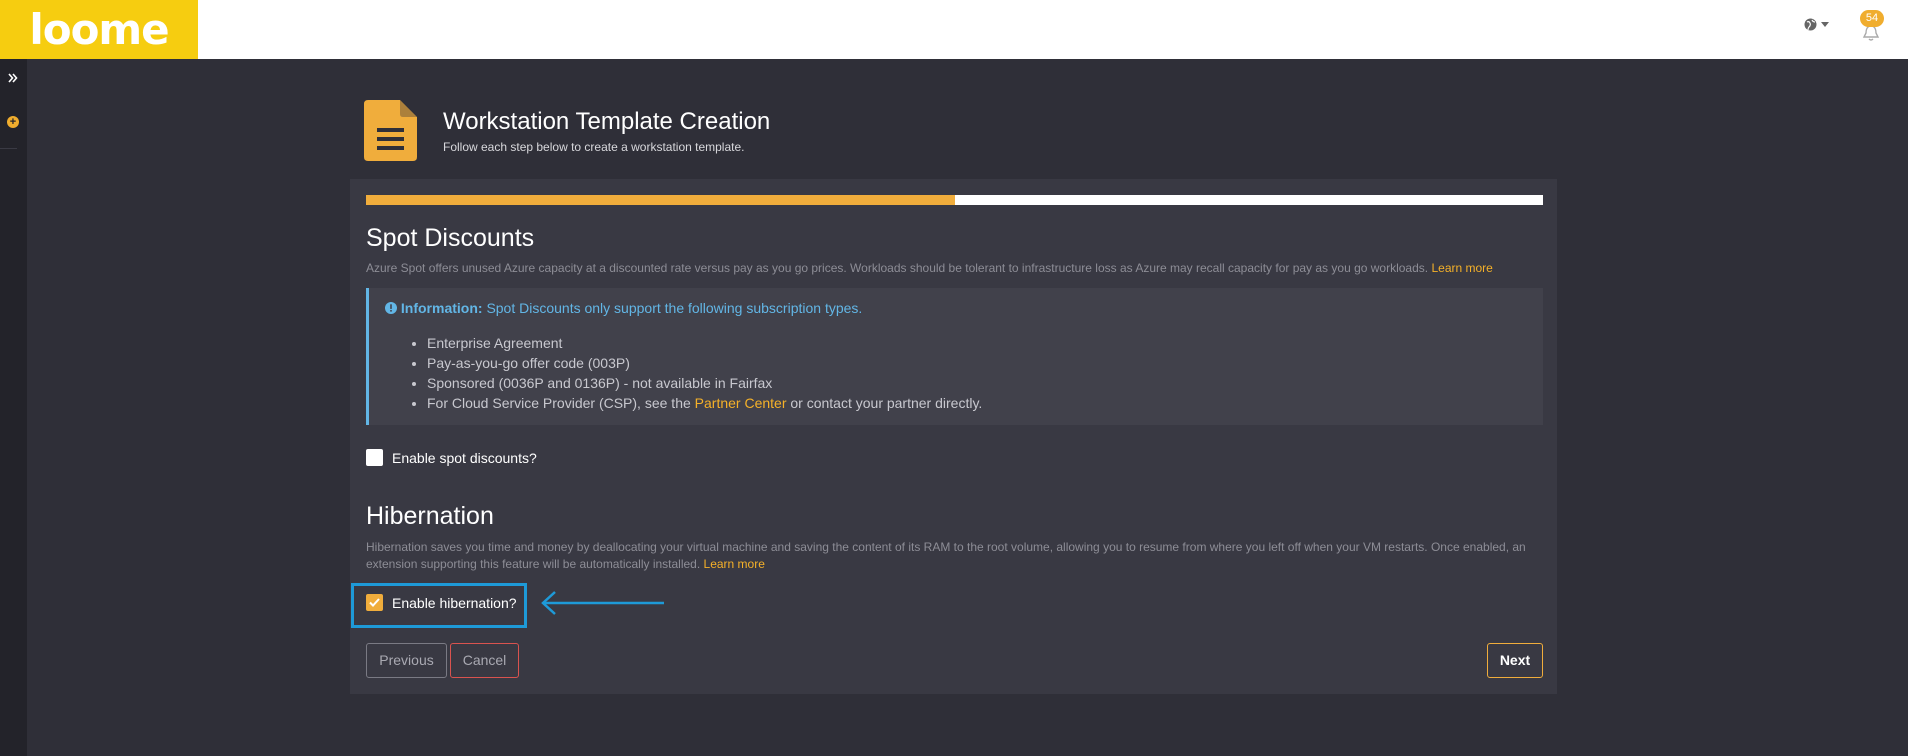 The image size is (1908, 756). I want to click on top-bar: loome 54, so click(954, 29).